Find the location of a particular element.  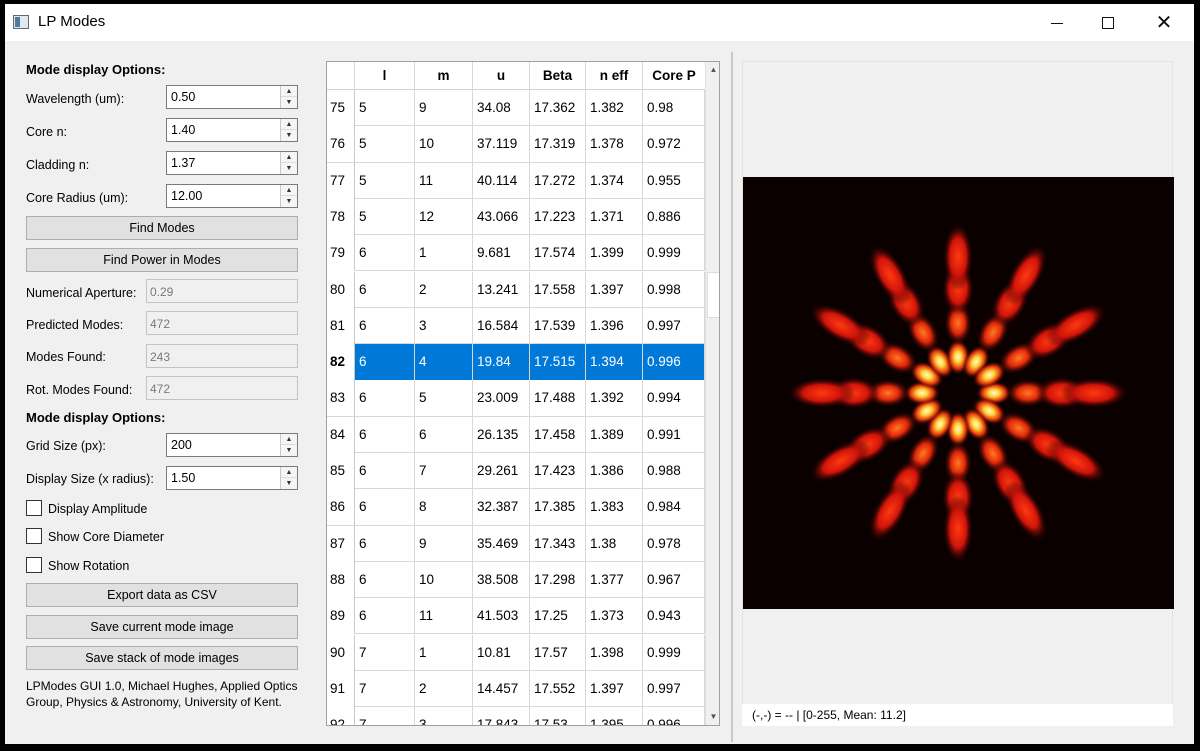

column-header: u is located at coordinates (501, 76).